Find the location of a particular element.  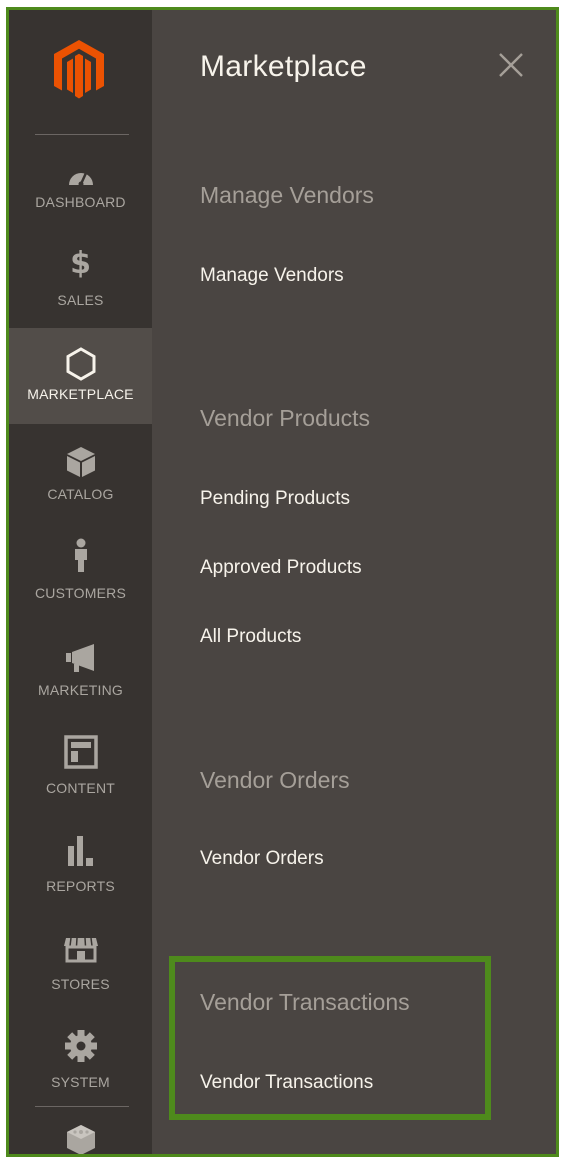

dollar-icon: $ is located at coordinates (80, 263).